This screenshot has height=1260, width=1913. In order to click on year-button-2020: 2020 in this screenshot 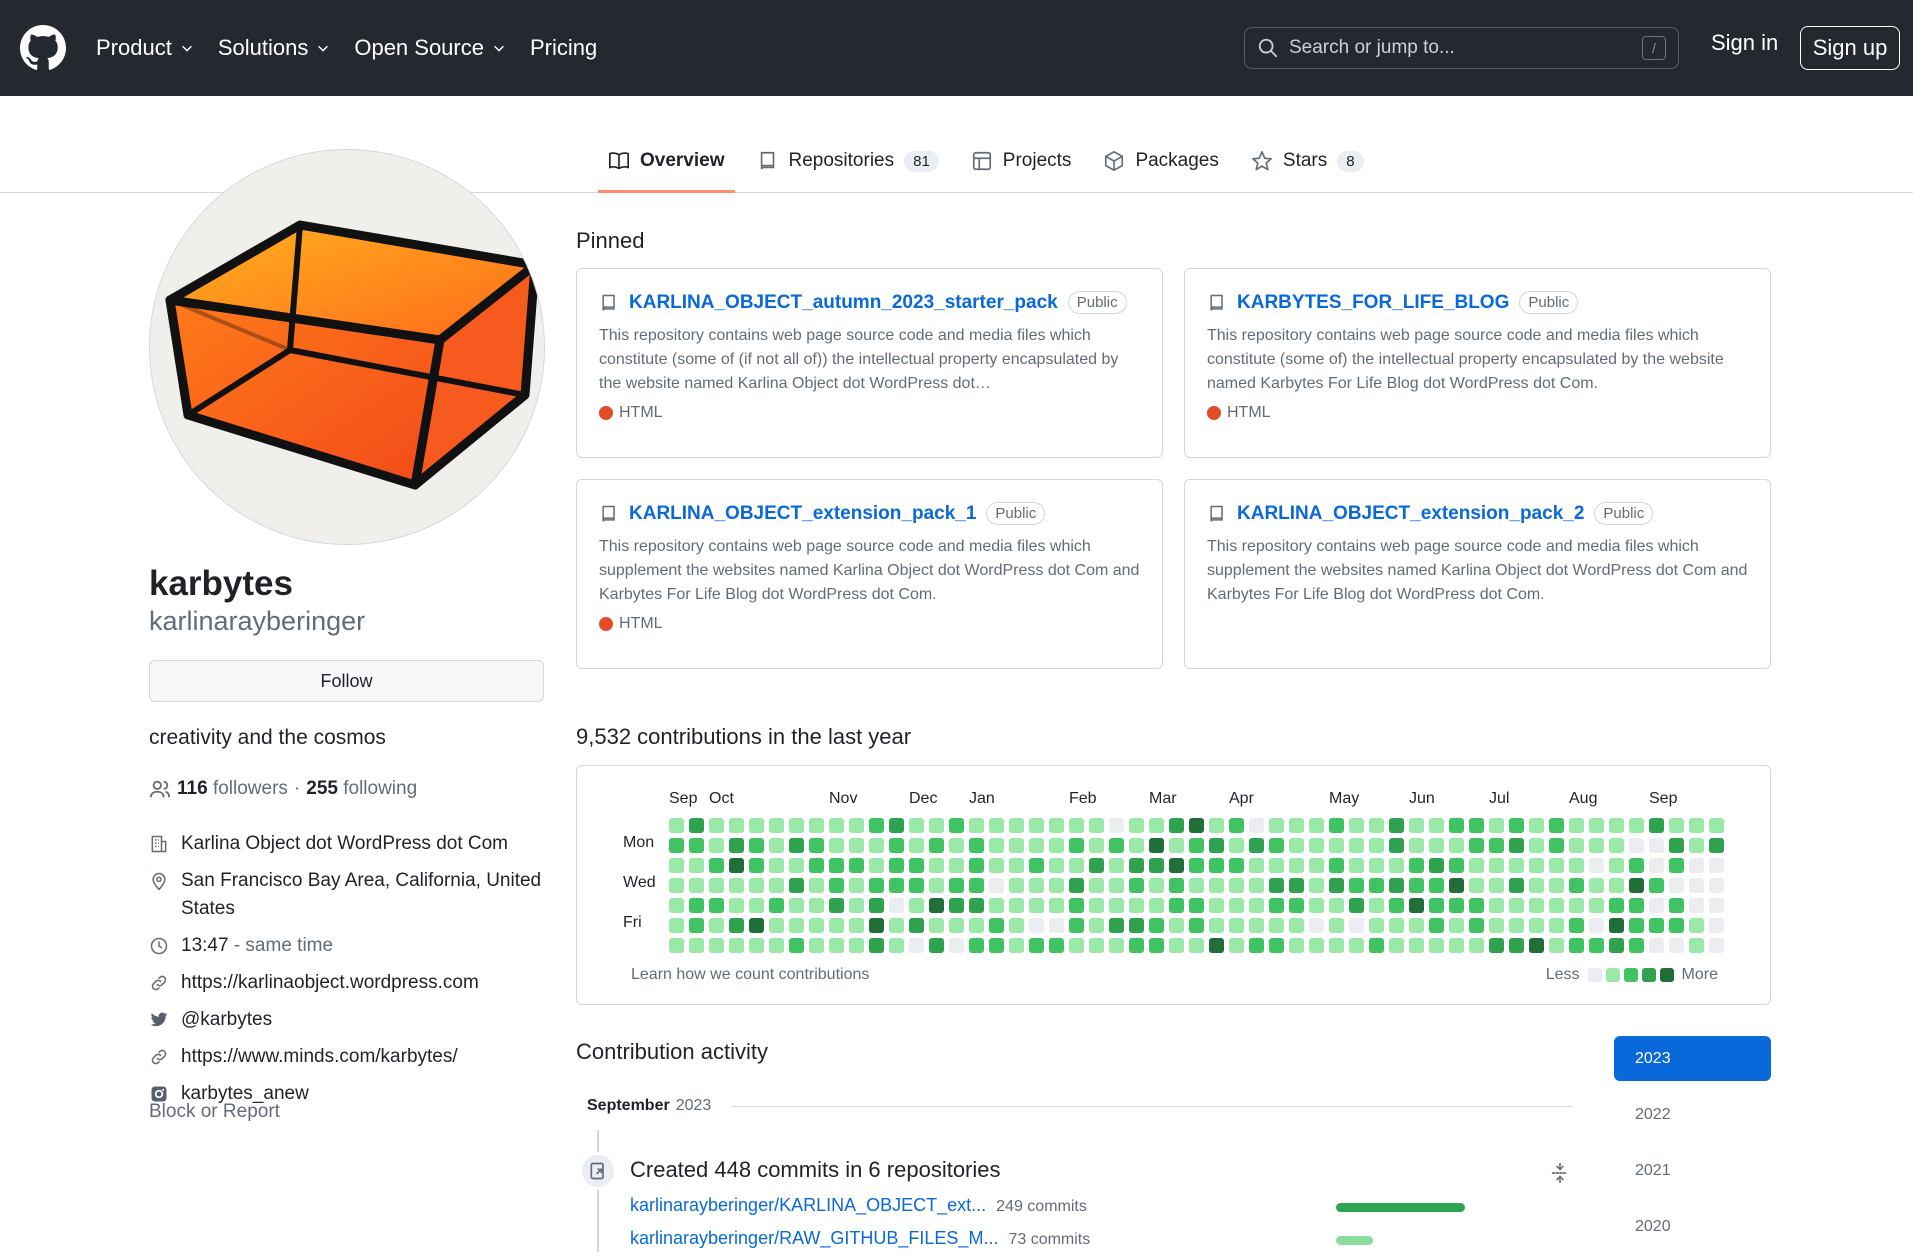, I will do `click(1692, 1226)`.